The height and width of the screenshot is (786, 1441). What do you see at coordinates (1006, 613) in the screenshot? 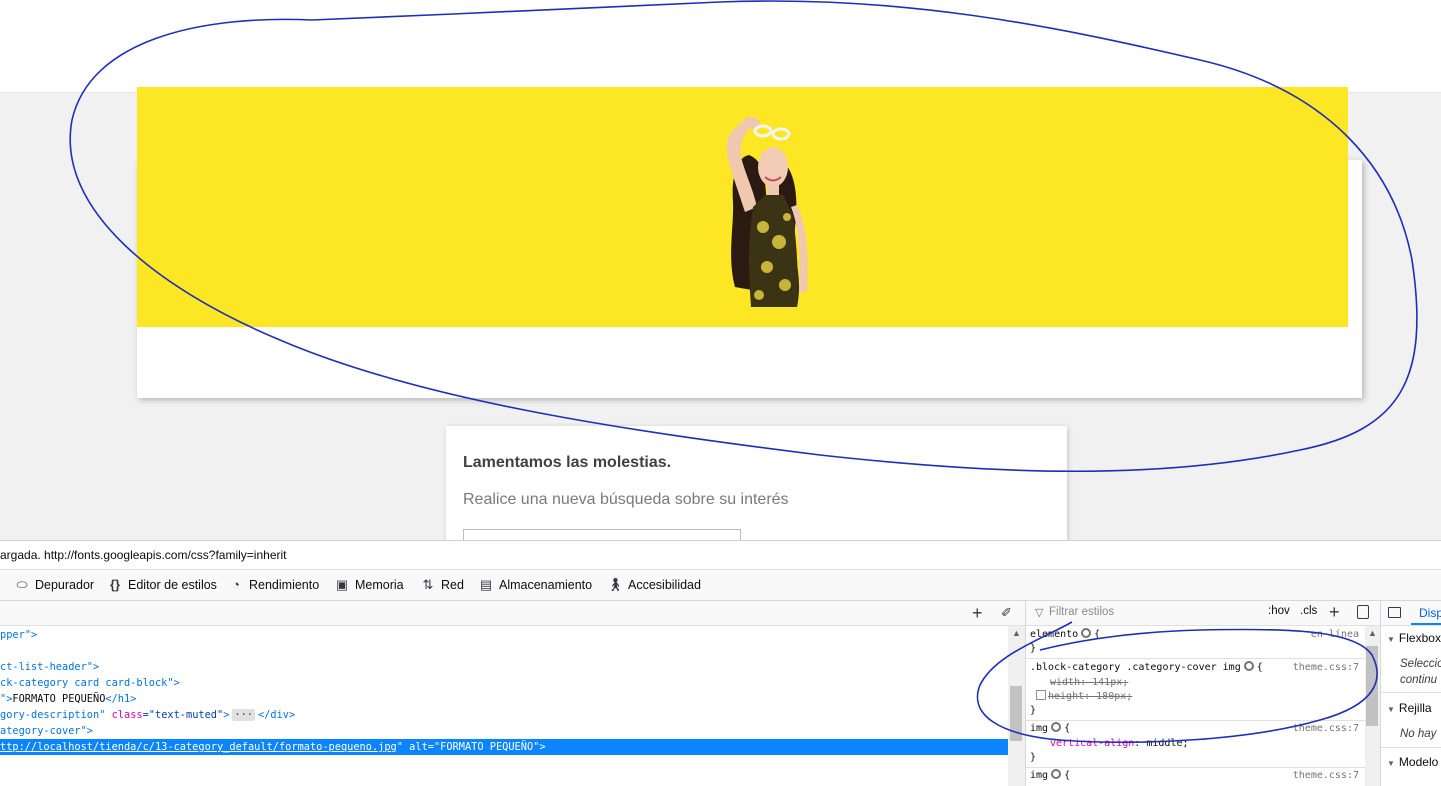
I see `eyedropper-icon: ✐` at bounding box center [1006, 613].